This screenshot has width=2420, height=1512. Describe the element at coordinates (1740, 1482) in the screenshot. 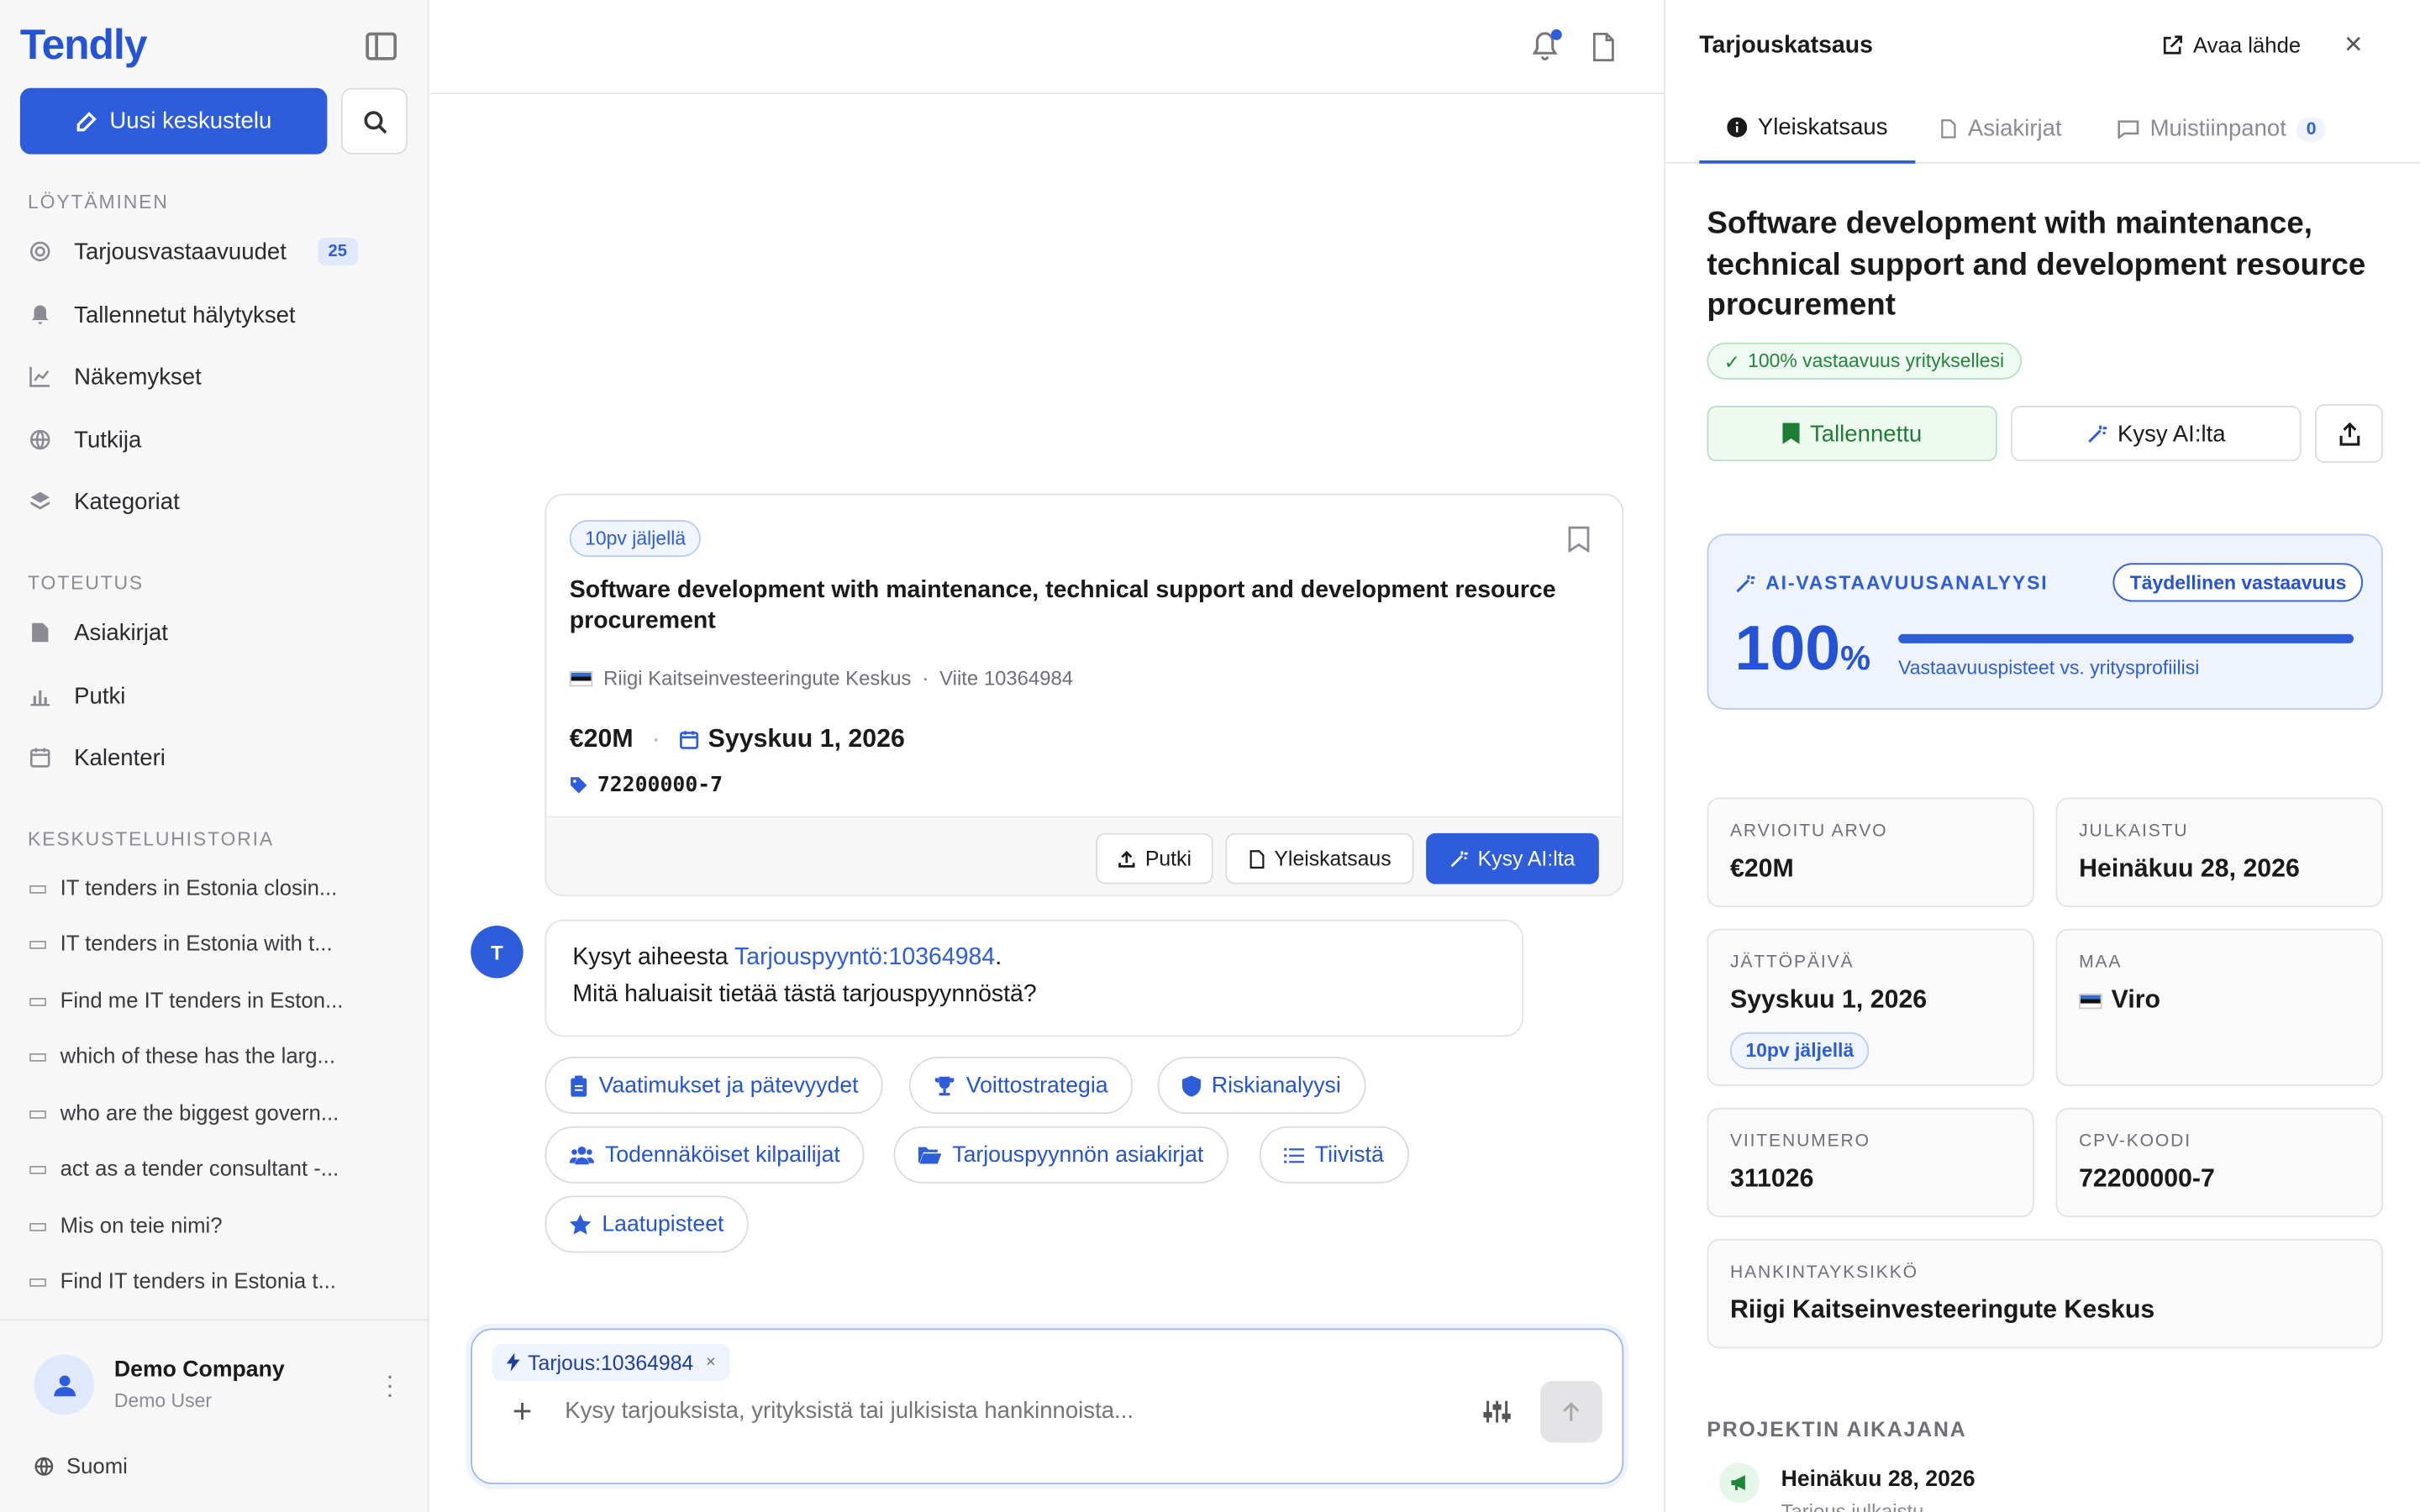

I see `megaphone-icon` at that location.